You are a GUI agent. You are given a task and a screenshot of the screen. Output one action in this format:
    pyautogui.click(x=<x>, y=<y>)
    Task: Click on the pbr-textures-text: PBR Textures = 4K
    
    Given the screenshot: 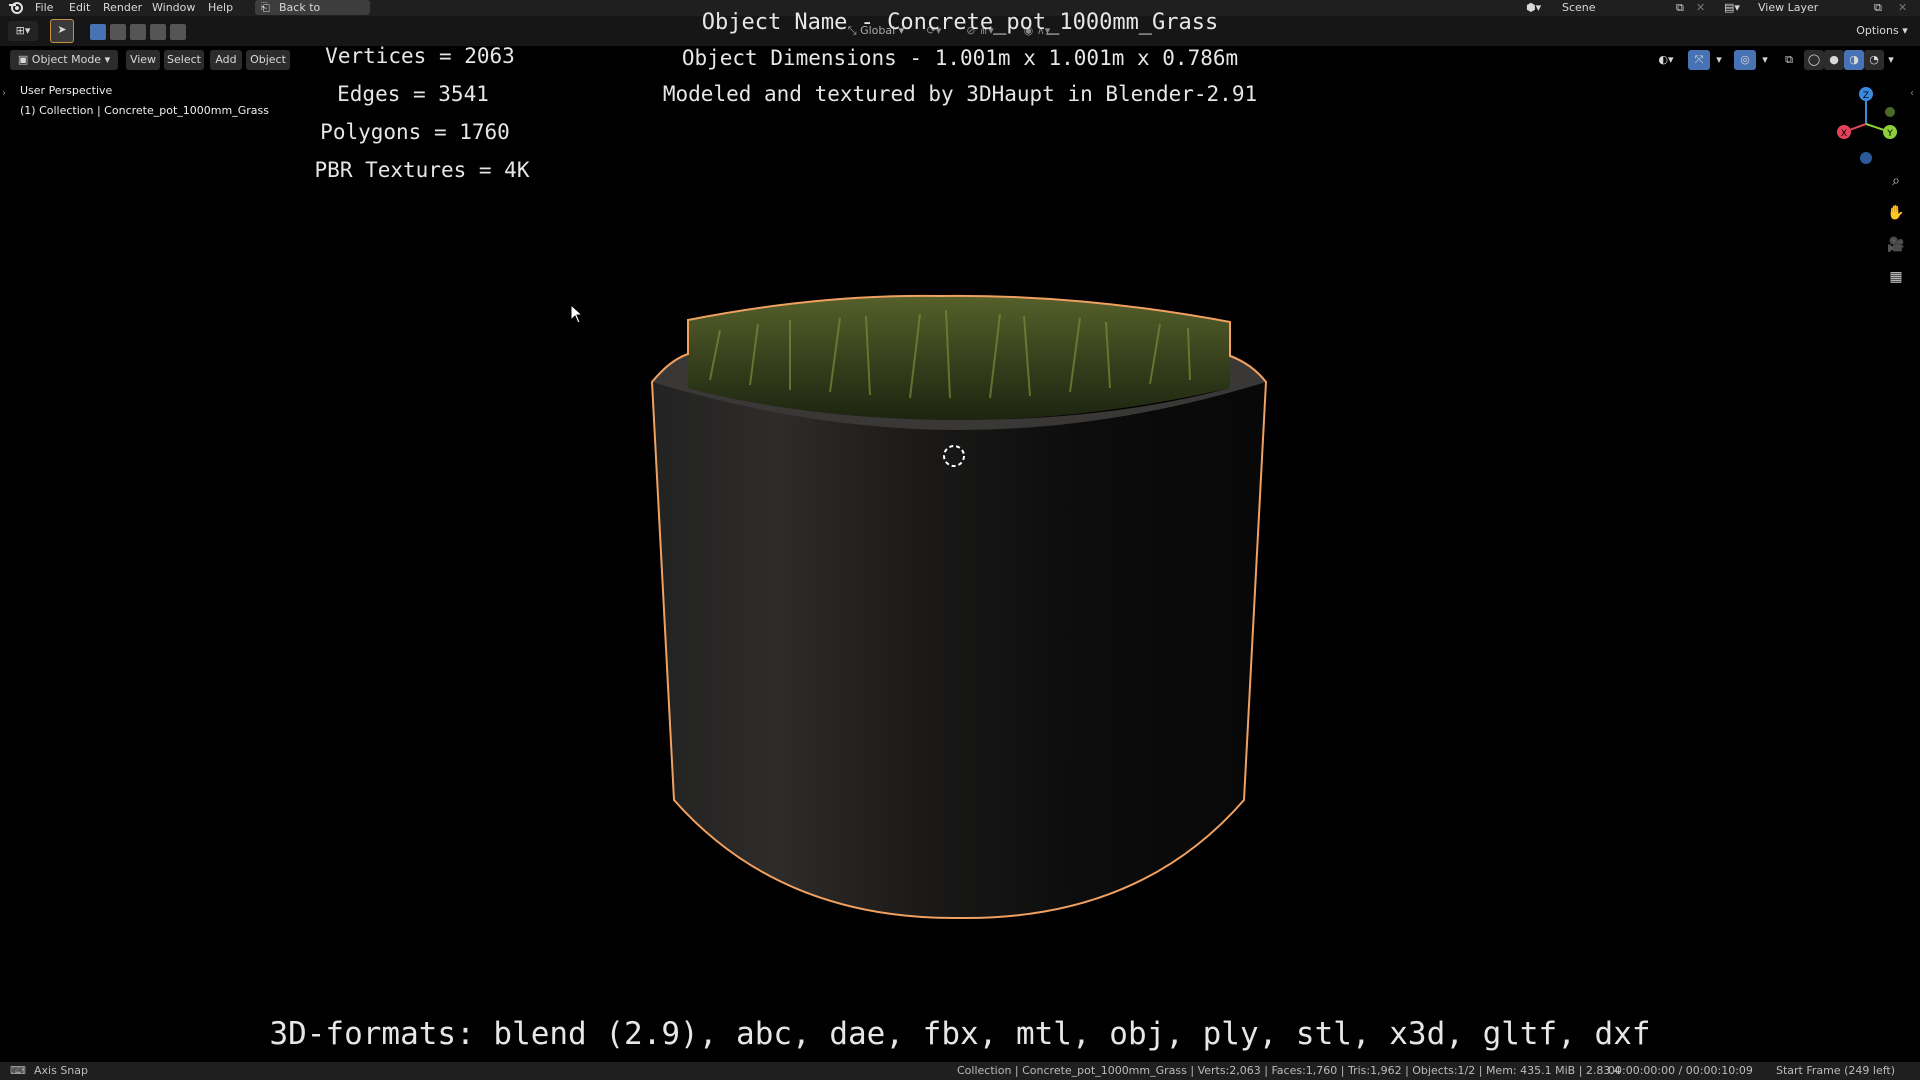 What is the action you would take?
    pyautogui.click(x=422, y=170)
    